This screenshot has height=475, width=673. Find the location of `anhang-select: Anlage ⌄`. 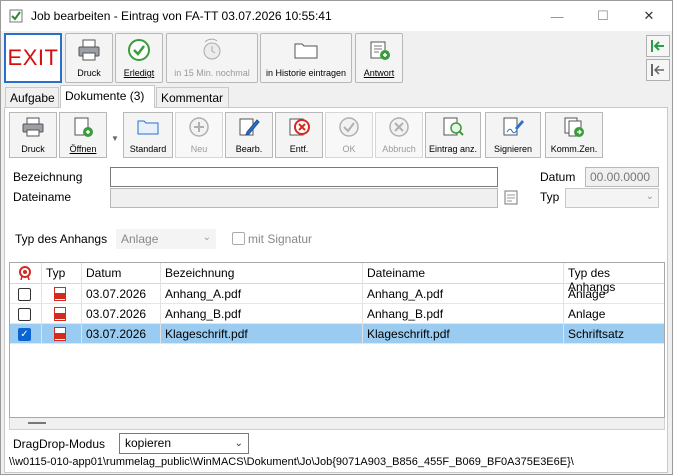

anhang-select: Anlage ⌄ is located at coordinates (166, 239).